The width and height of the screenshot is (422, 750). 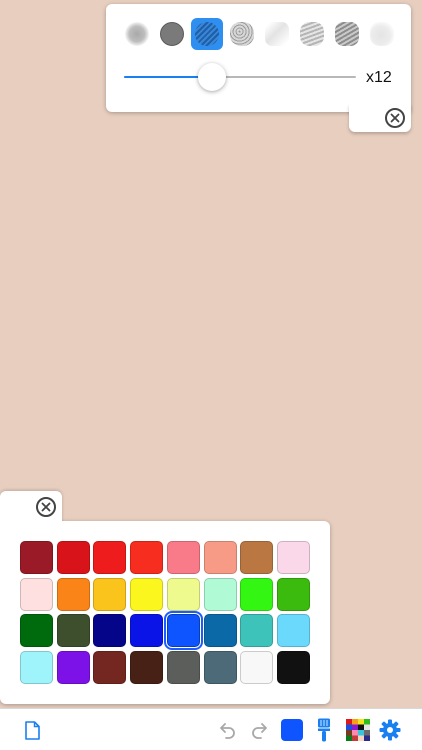 I want to click on new-document-button, so click(x=32, y=730).